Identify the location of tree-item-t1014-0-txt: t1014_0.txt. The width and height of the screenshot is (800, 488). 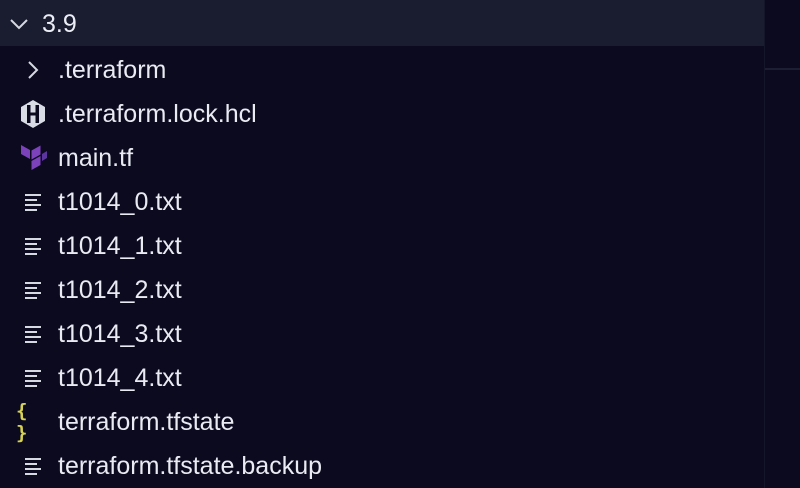
(382, 201).